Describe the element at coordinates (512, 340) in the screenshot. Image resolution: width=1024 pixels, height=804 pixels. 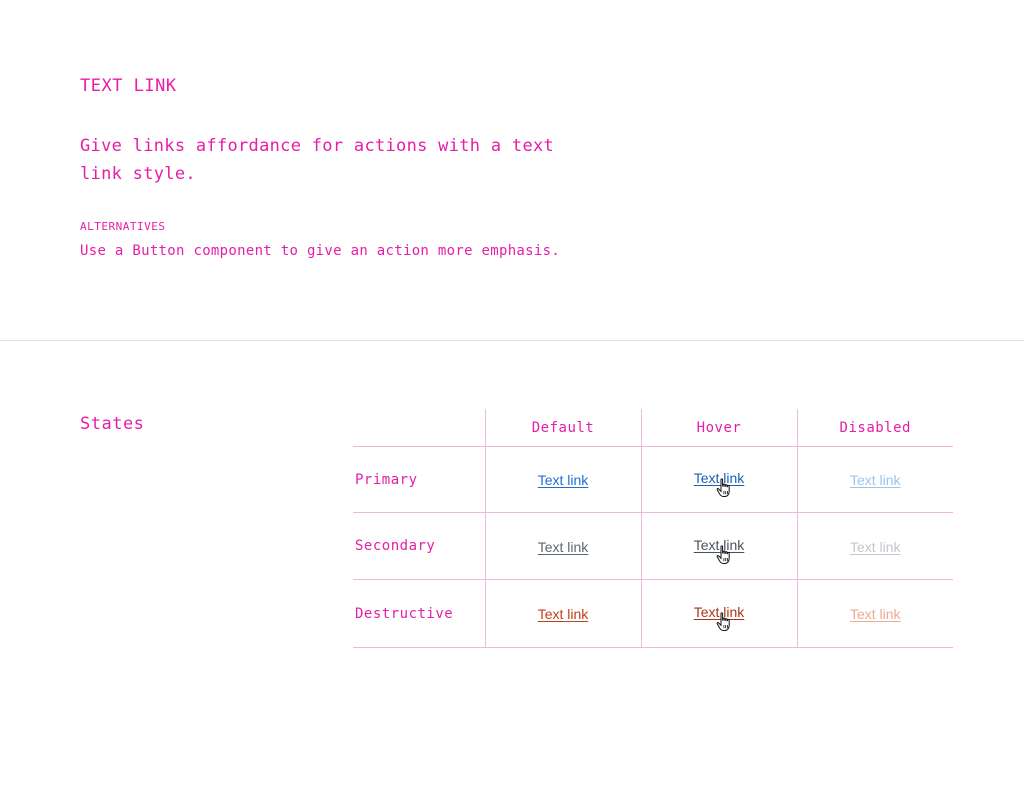
I see `section-divider` at that location.